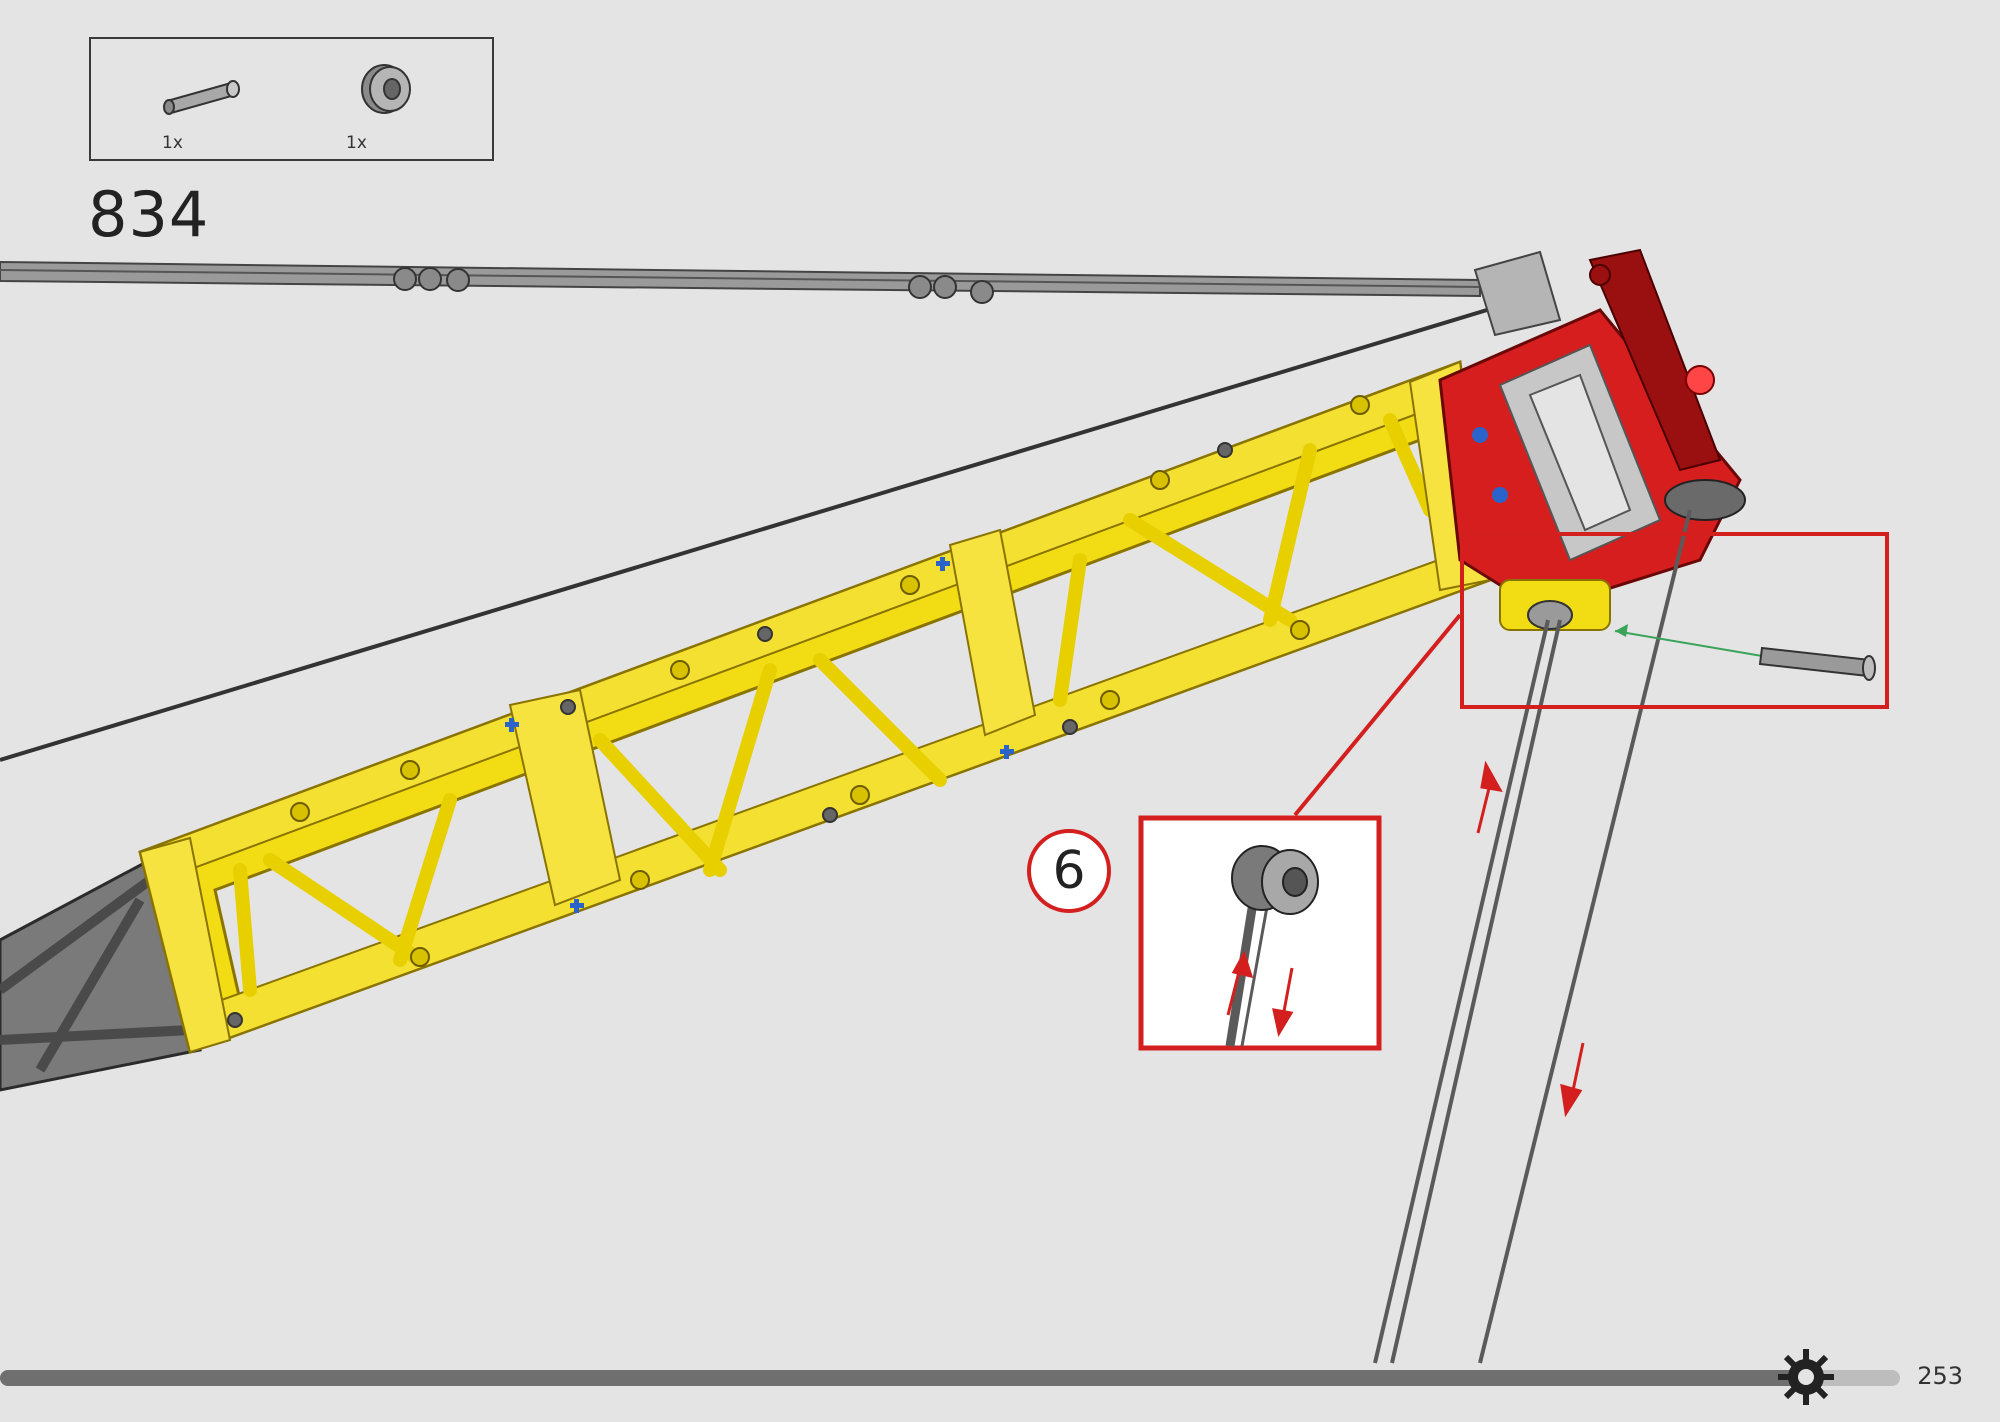 The image size is (2000, 1422). What do you see at coordinates (1592, 439) in the screenshot?
I see `red-boom-head` at bounding box center [1592, 439].